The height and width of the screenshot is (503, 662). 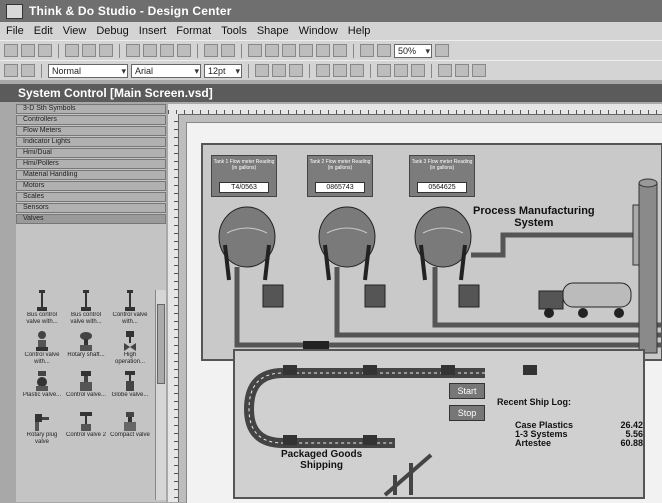 What do you see at coordinates (413, 50) in the screenshot?
I see `zoom-select: 50%` at bounding box center [413, 50].